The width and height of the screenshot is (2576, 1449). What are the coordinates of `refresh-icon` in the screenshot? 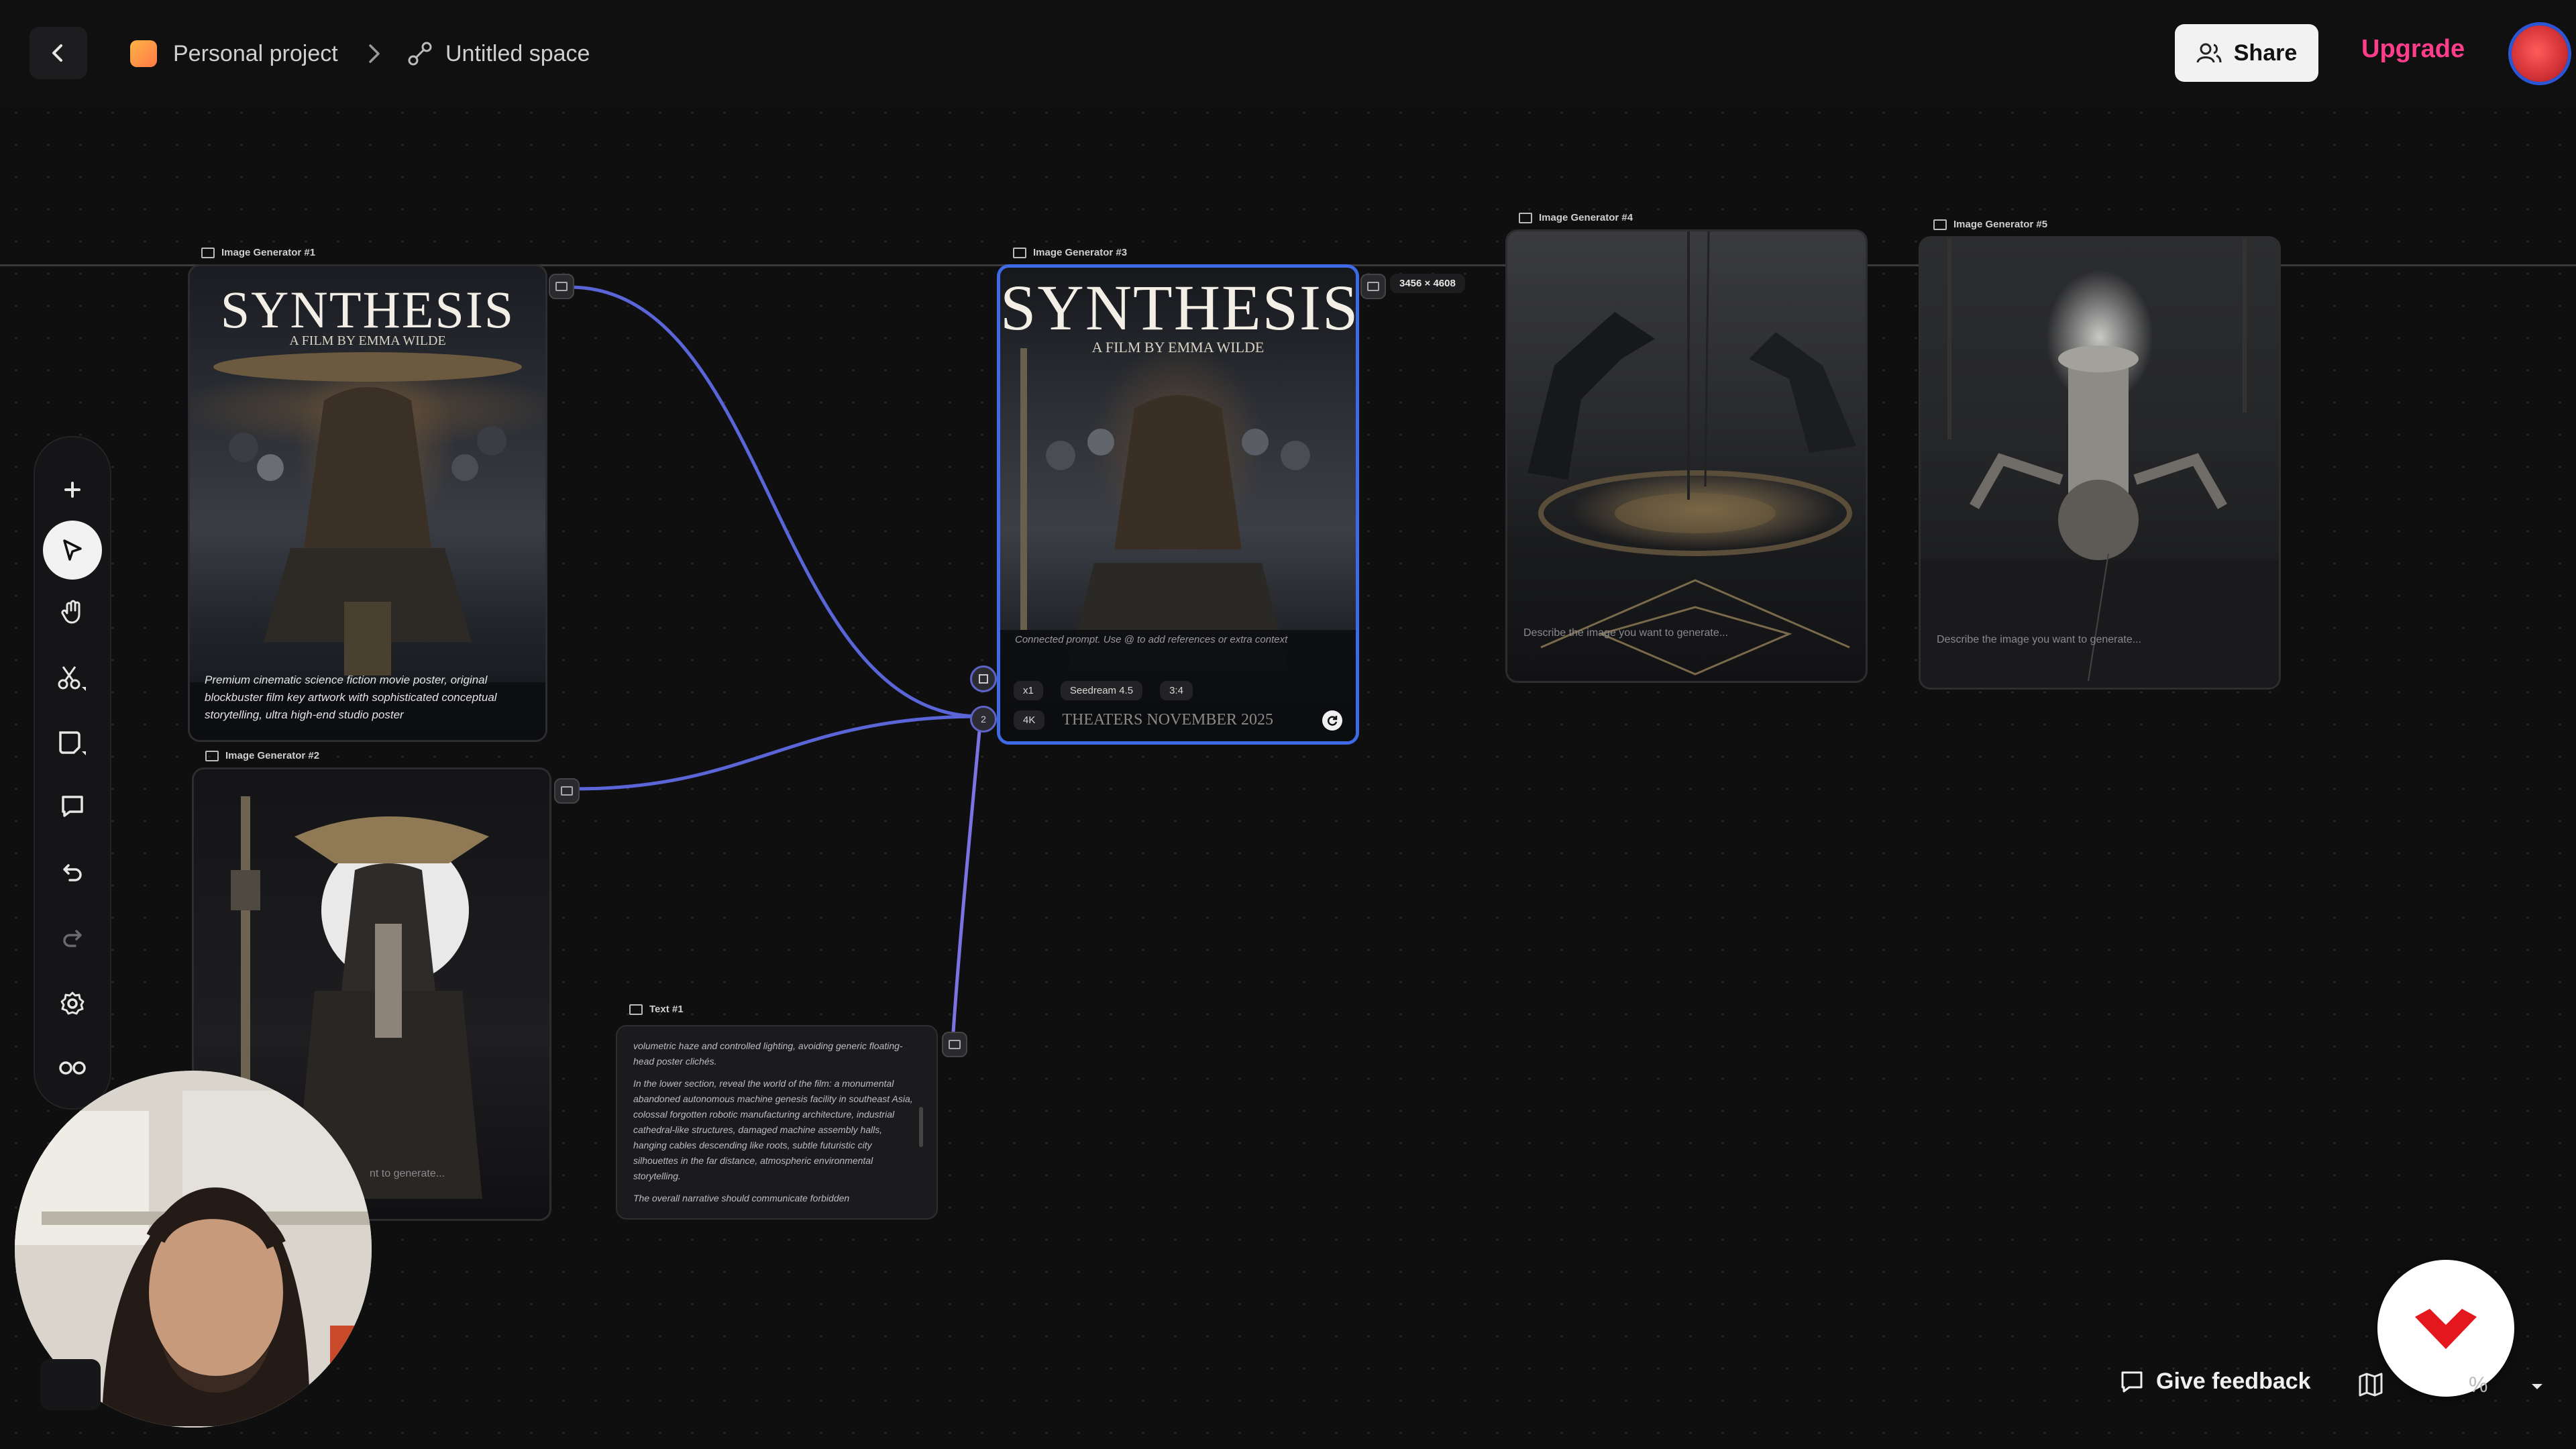 It's located at (1332, 721).